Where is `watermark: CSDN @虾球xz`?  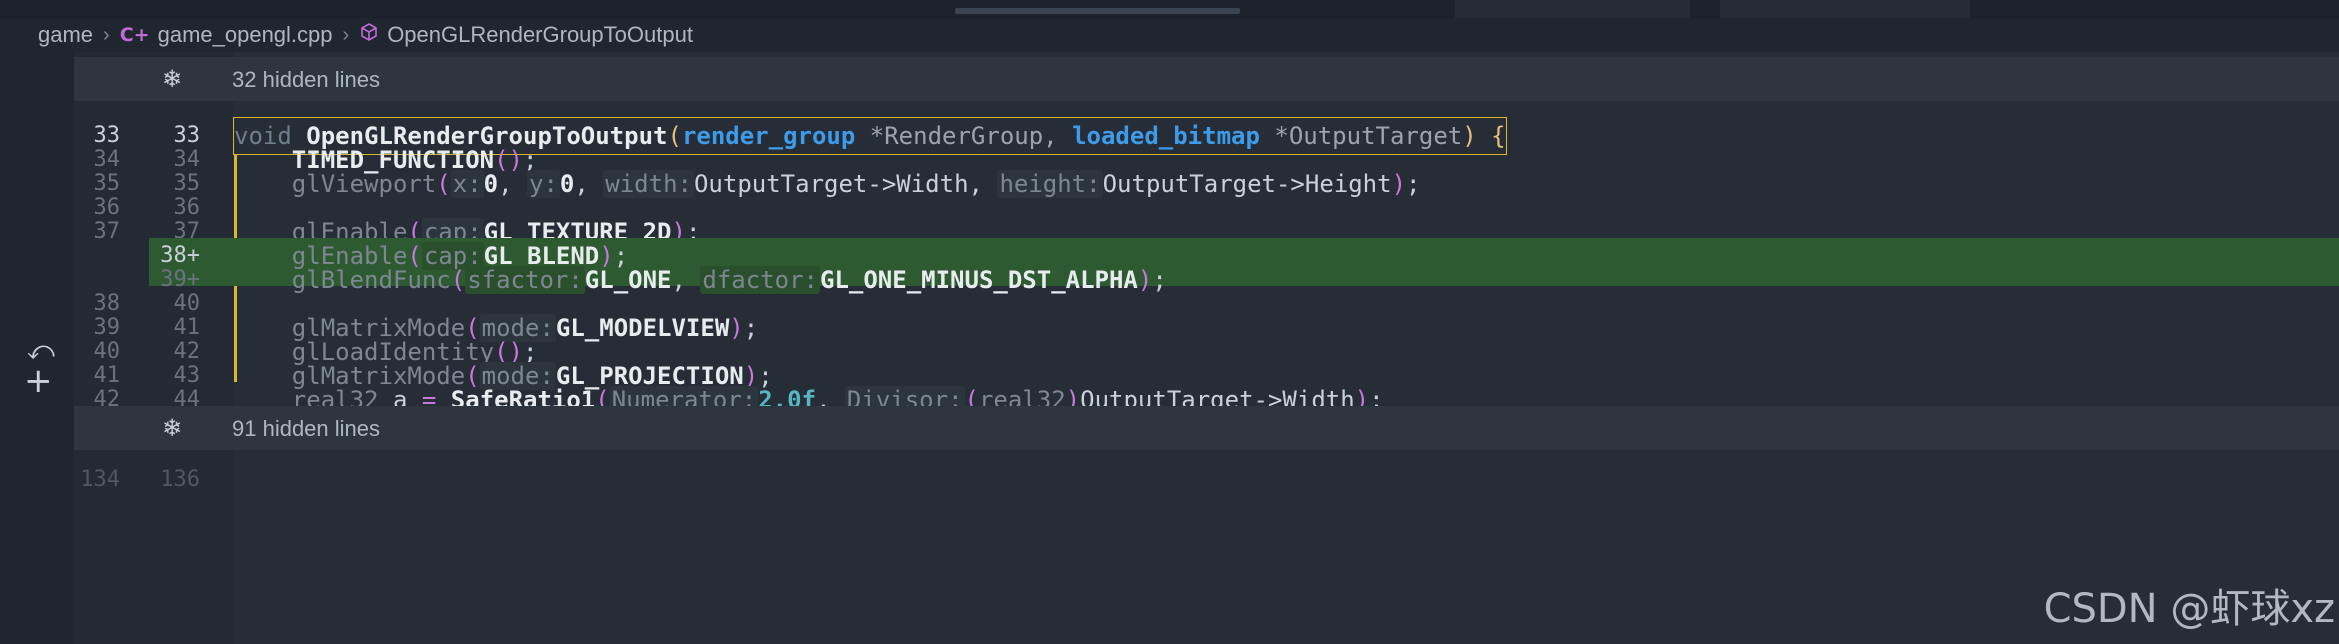 watermark: CSDN @虾球xz is located at coordinates (2189, 609).